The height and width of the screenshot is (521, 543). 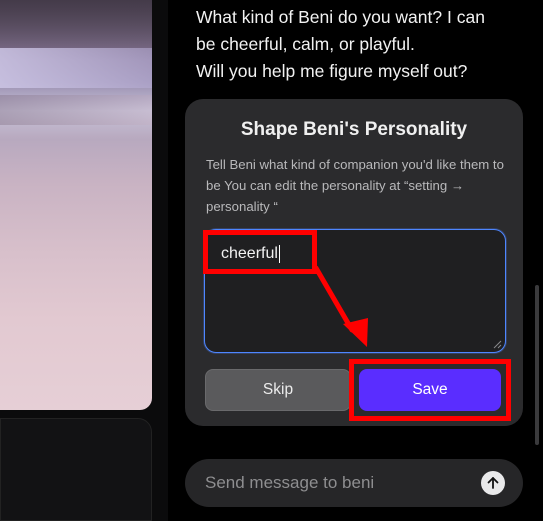 I want to click on message-input, so click(x=340, y=483).